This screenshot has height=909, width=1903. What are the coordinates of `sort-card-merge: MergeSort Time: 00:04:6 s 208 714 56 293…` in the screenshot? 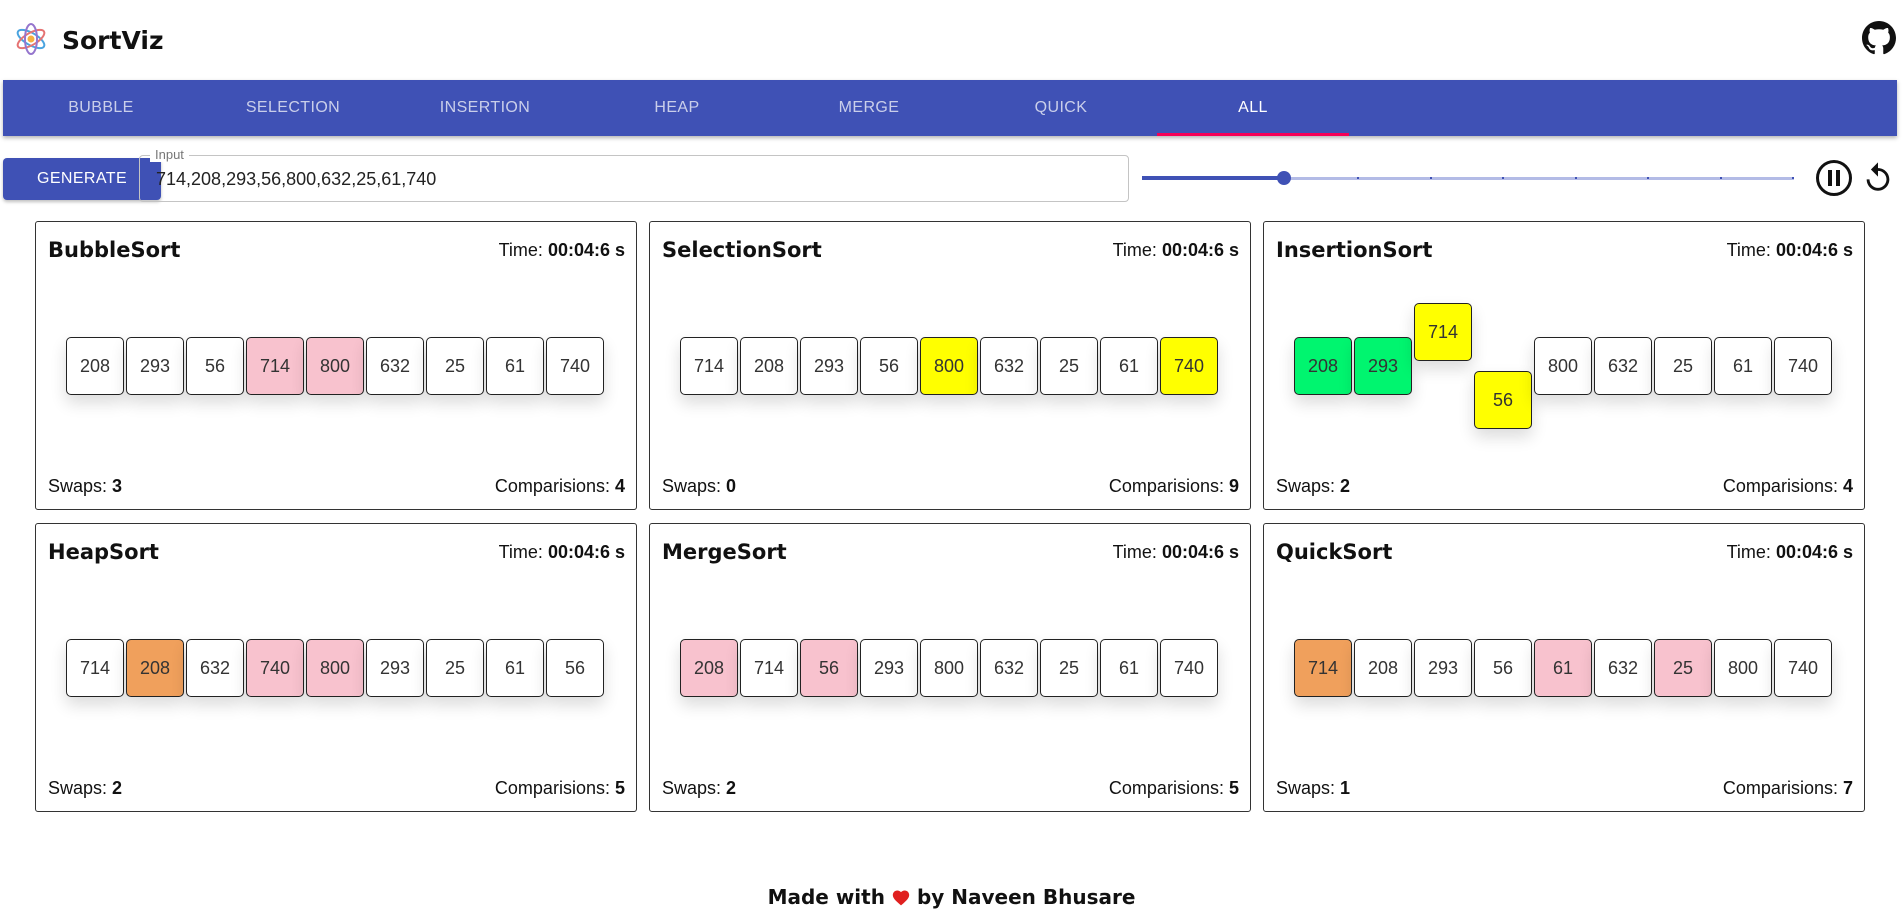 It's located at (950, 667).